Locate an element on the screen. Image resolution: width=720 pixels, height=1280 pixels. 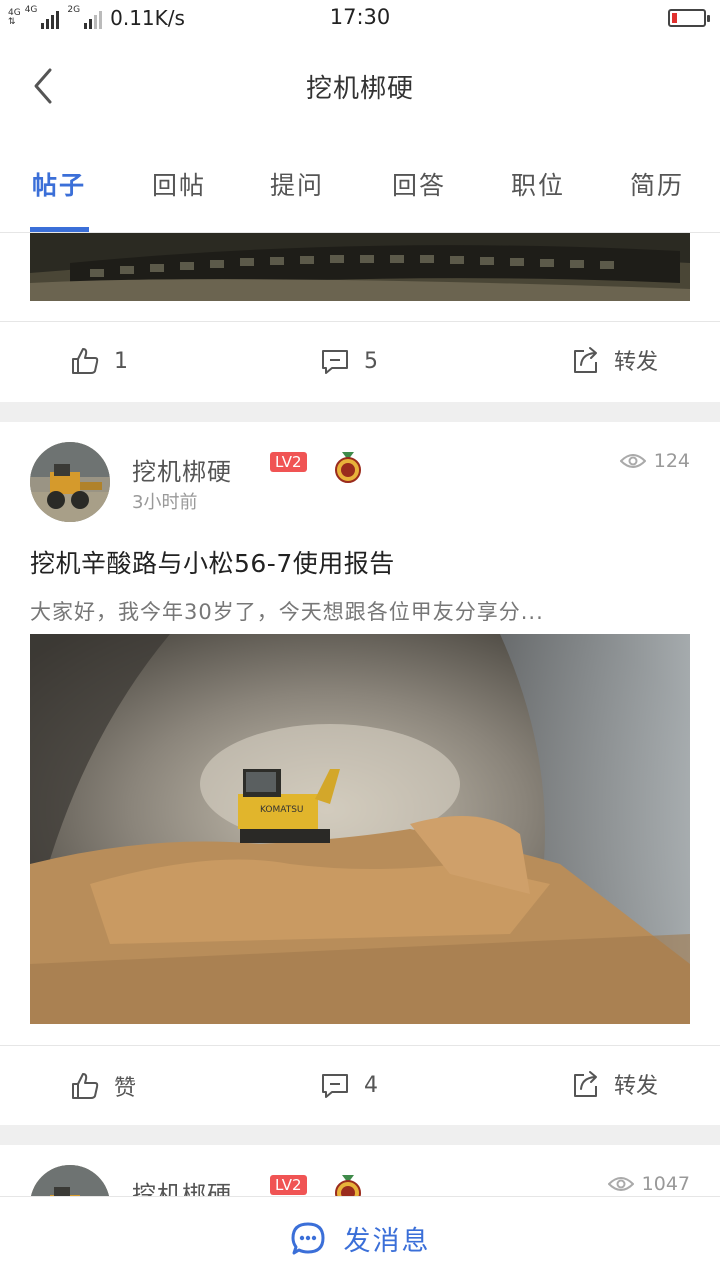
send-message-button: 发消息 is located at coordinates (360, 1238).